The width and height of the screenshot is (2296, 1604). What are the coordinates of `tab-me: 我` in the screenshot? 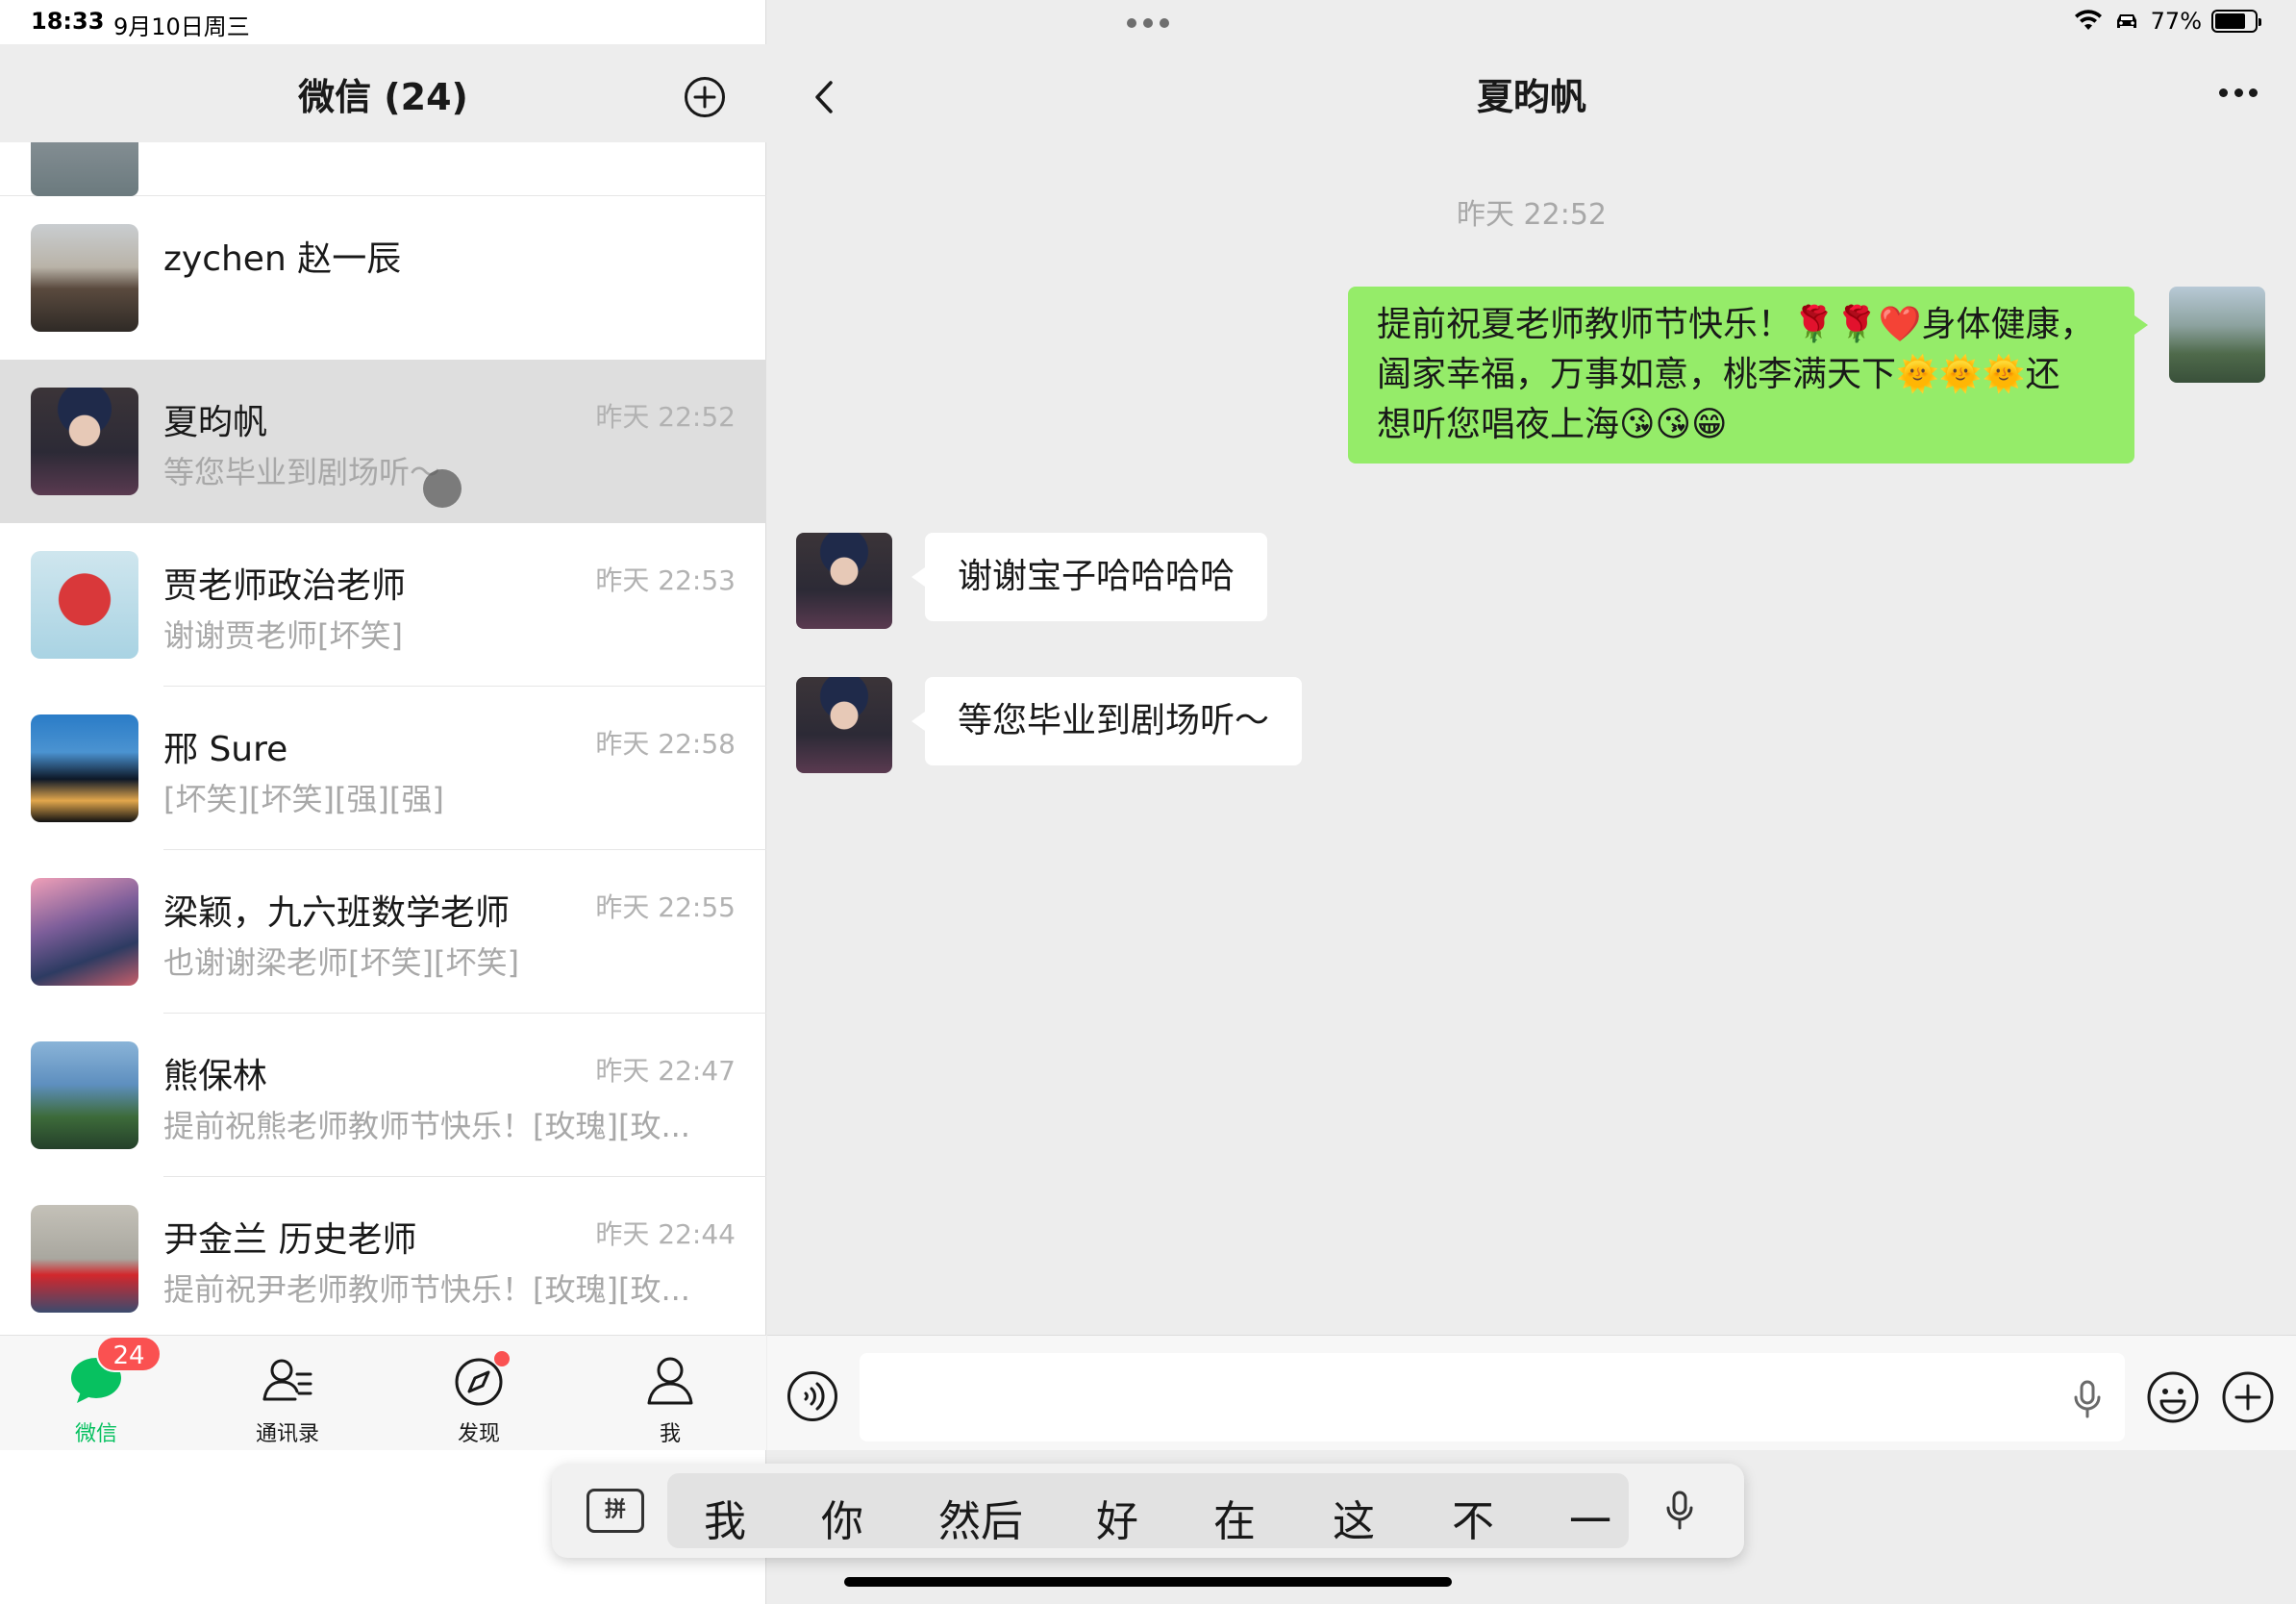 It's located at (670, 1393).